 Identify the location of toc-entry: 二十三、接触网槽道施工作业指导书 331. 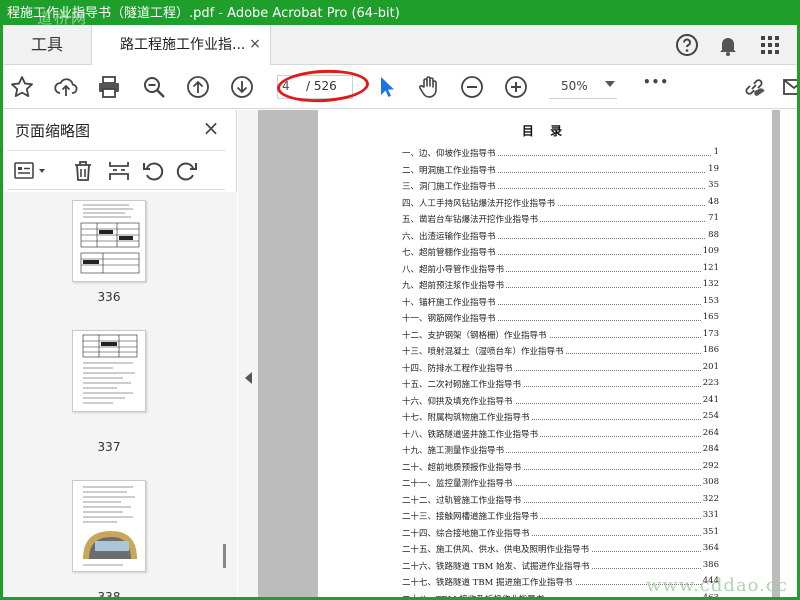
(560, 515).